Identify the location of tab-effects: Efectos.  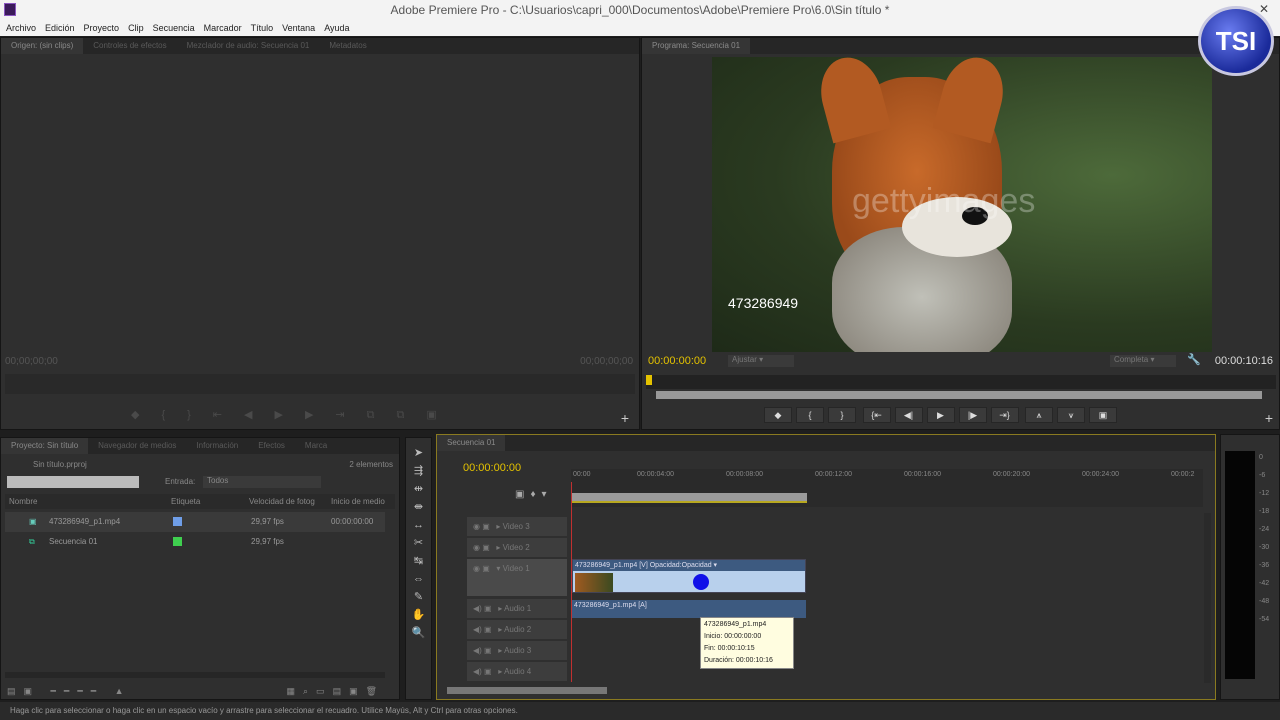
(271, 446).